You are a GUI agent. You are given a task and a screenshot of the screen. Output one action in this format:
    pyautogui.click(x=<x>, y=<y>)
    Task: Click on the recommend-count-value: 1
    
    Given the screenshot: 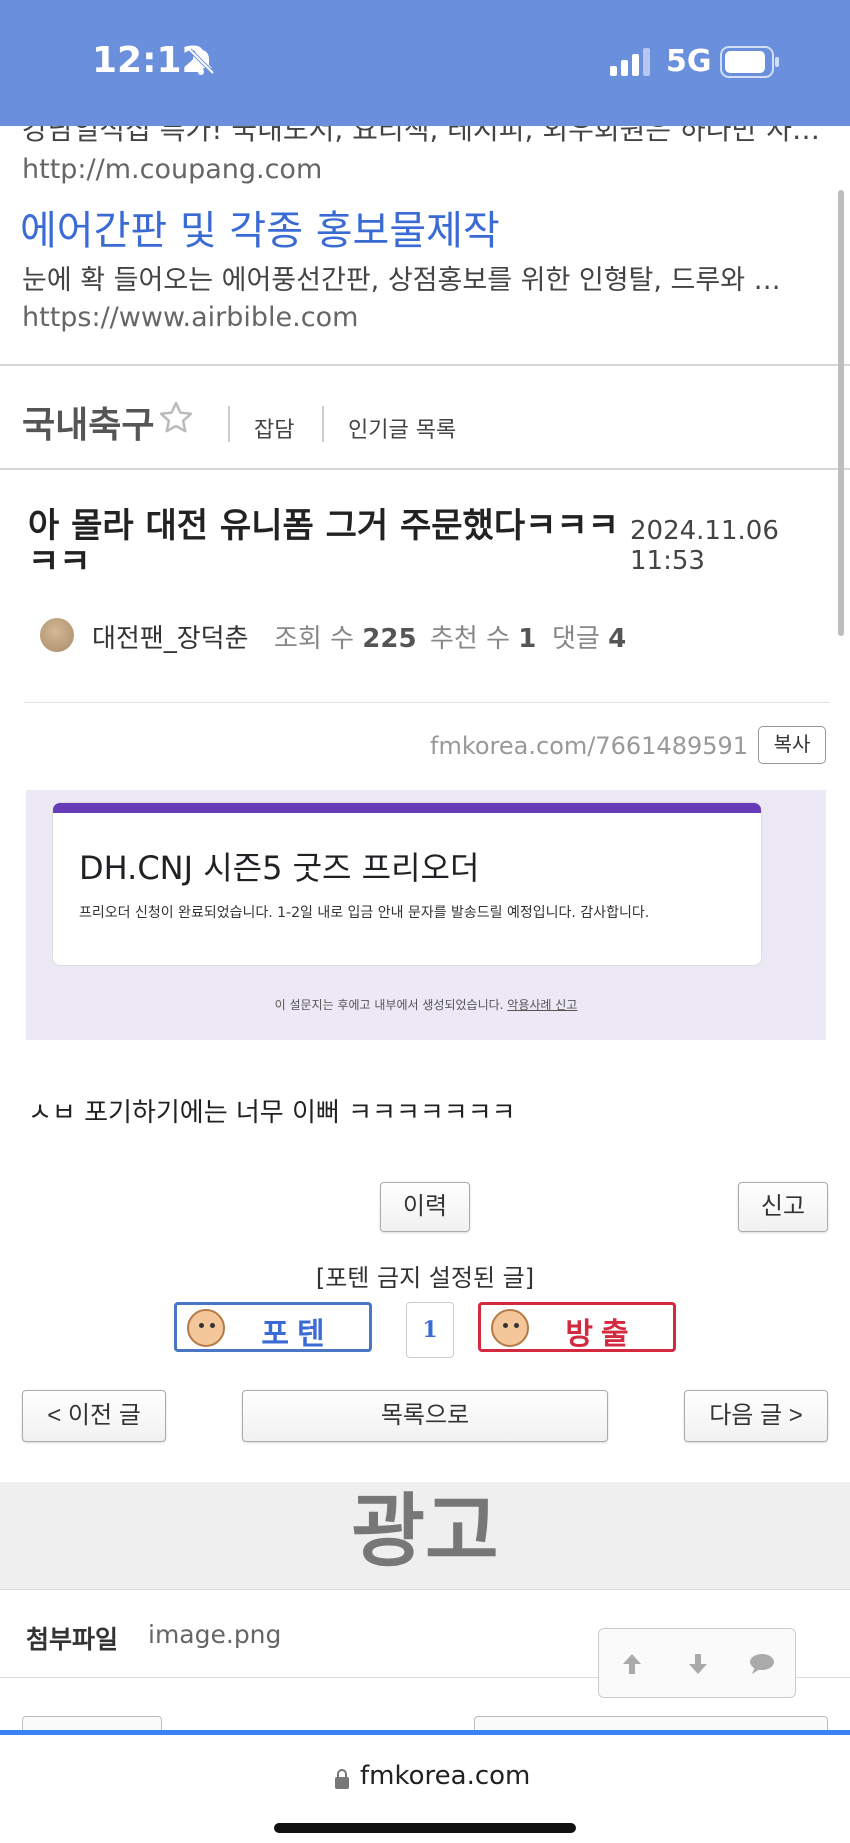 What is the action you would take?
    pyautogui.click(x=527, y=639)
    